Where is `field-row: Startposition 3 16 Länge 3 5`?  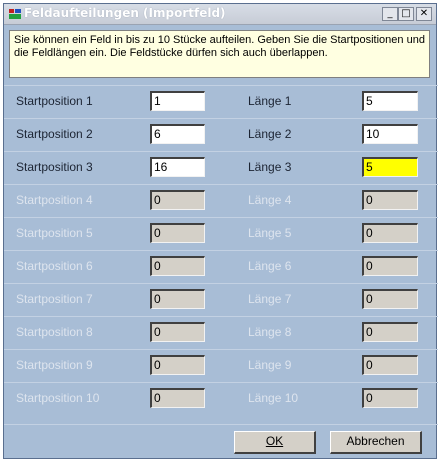
field-row: Startposition 3 16 Länge 3 5 is located at coordinates (221, 167).